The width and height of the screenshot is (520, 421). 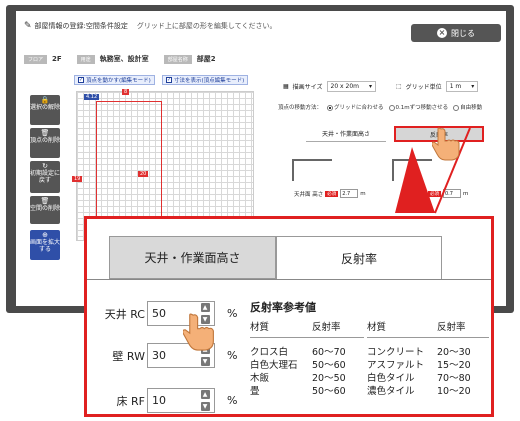 I want to click on material-cell: クロス白, so click(x=269, y=352).